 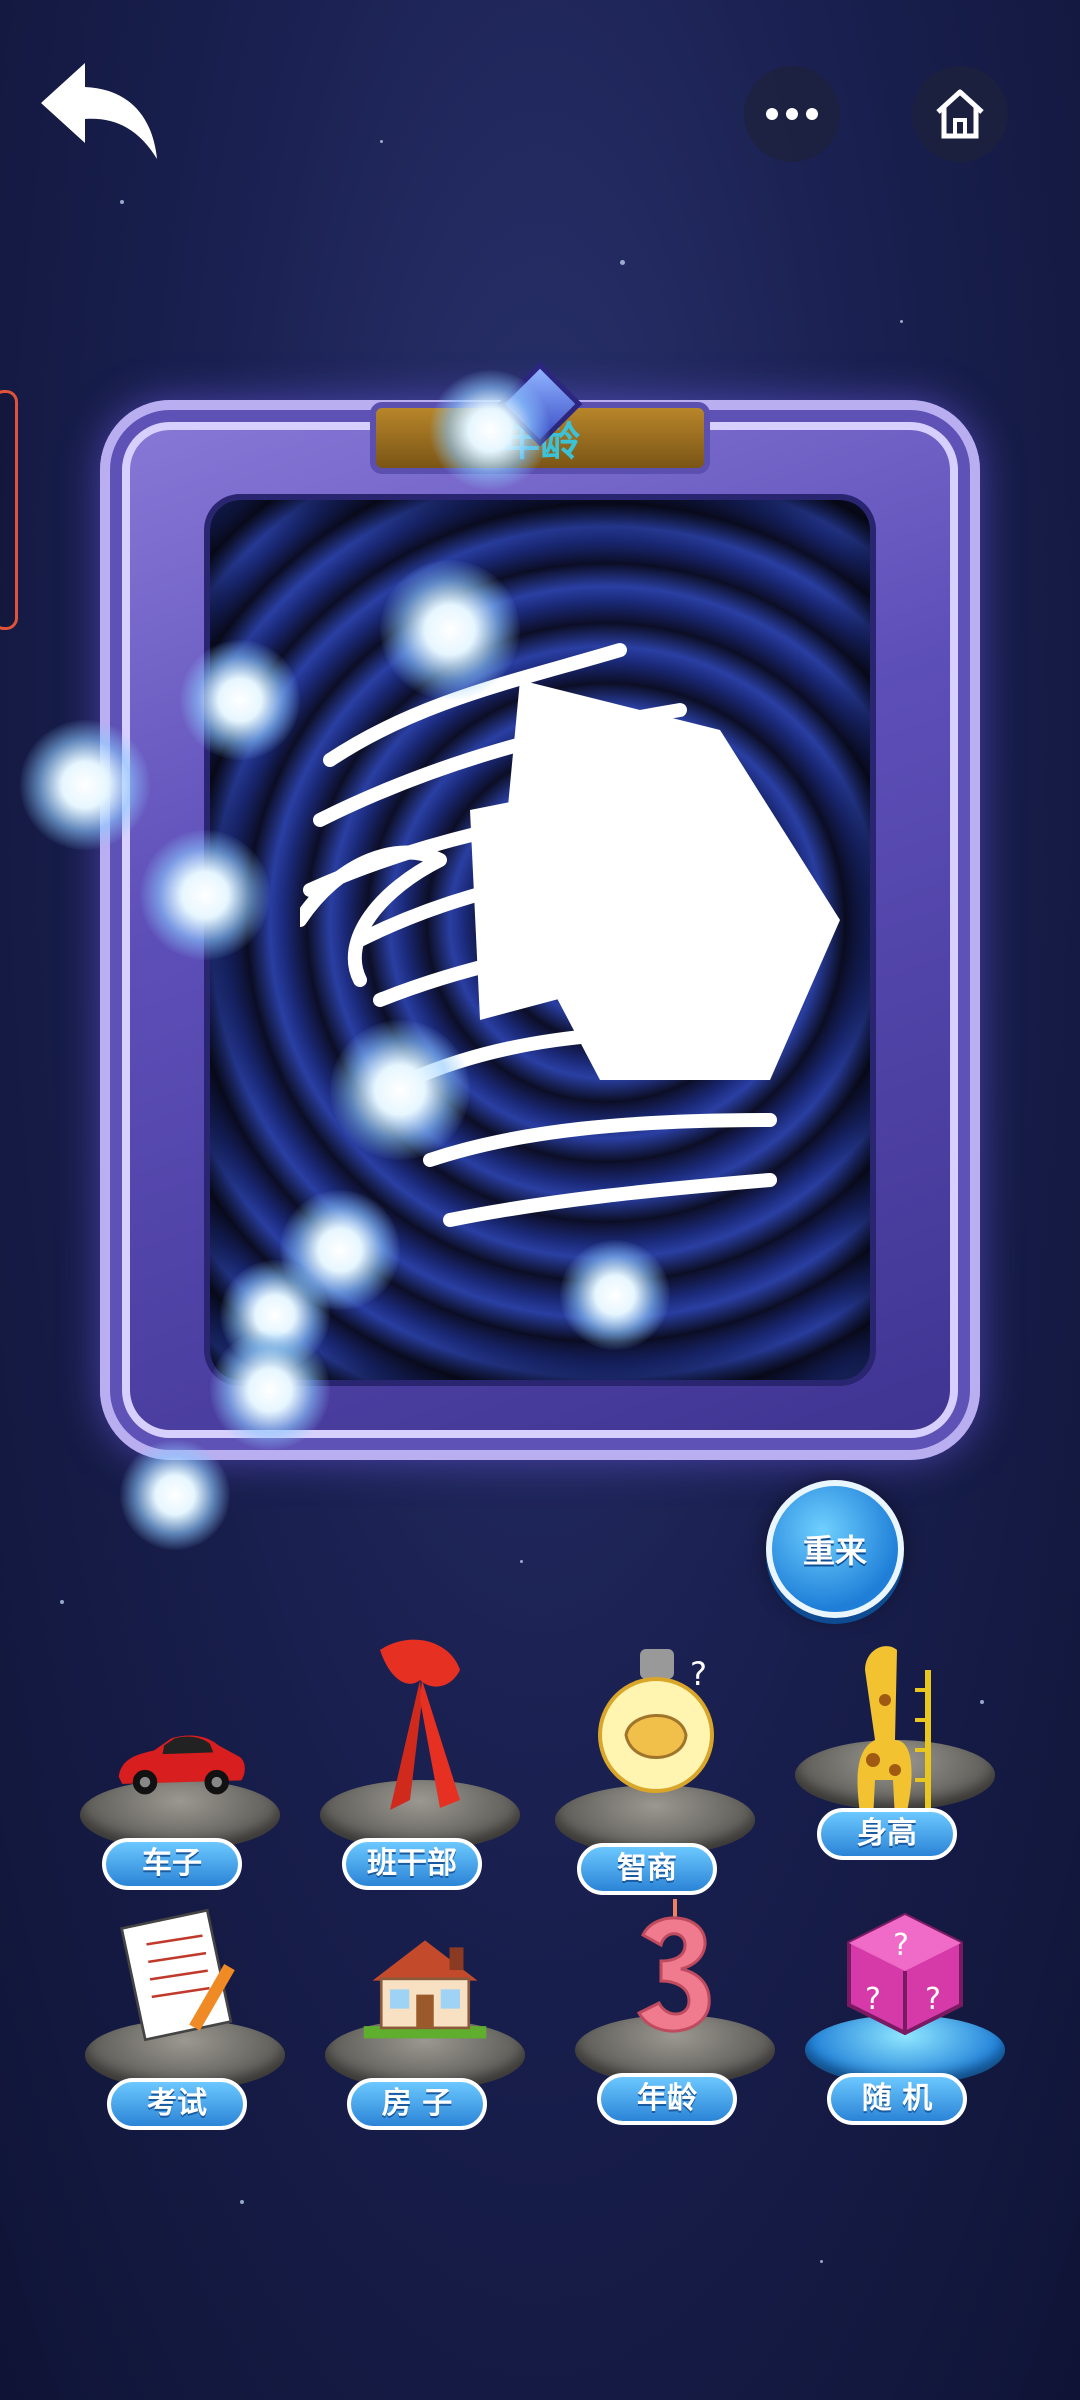 I want to click on giraffe-icon, so click(x=895, y=1730).